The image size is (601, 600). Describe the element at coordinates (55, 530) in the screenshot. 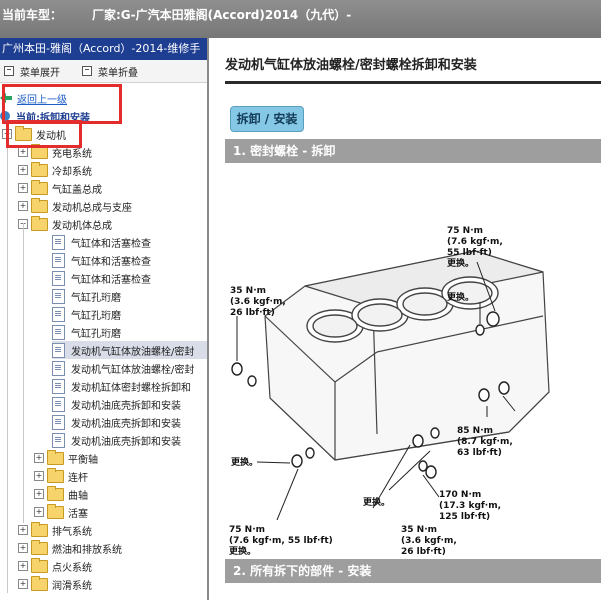

I see `tree-item: + 排气系统` at that location.